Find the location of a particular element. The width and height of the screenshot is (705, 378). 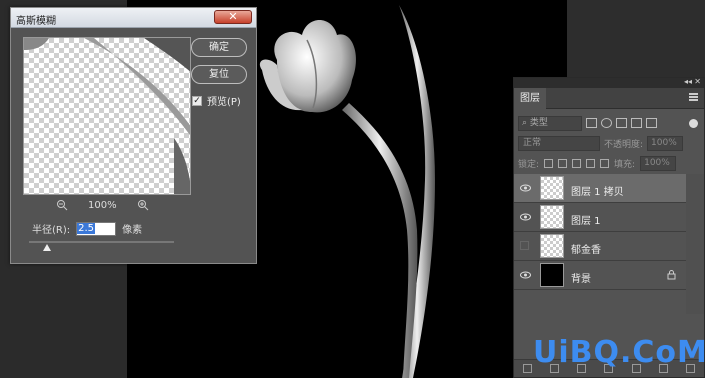

filter-placeholder: 类型 is located at coordinates (538, 122).